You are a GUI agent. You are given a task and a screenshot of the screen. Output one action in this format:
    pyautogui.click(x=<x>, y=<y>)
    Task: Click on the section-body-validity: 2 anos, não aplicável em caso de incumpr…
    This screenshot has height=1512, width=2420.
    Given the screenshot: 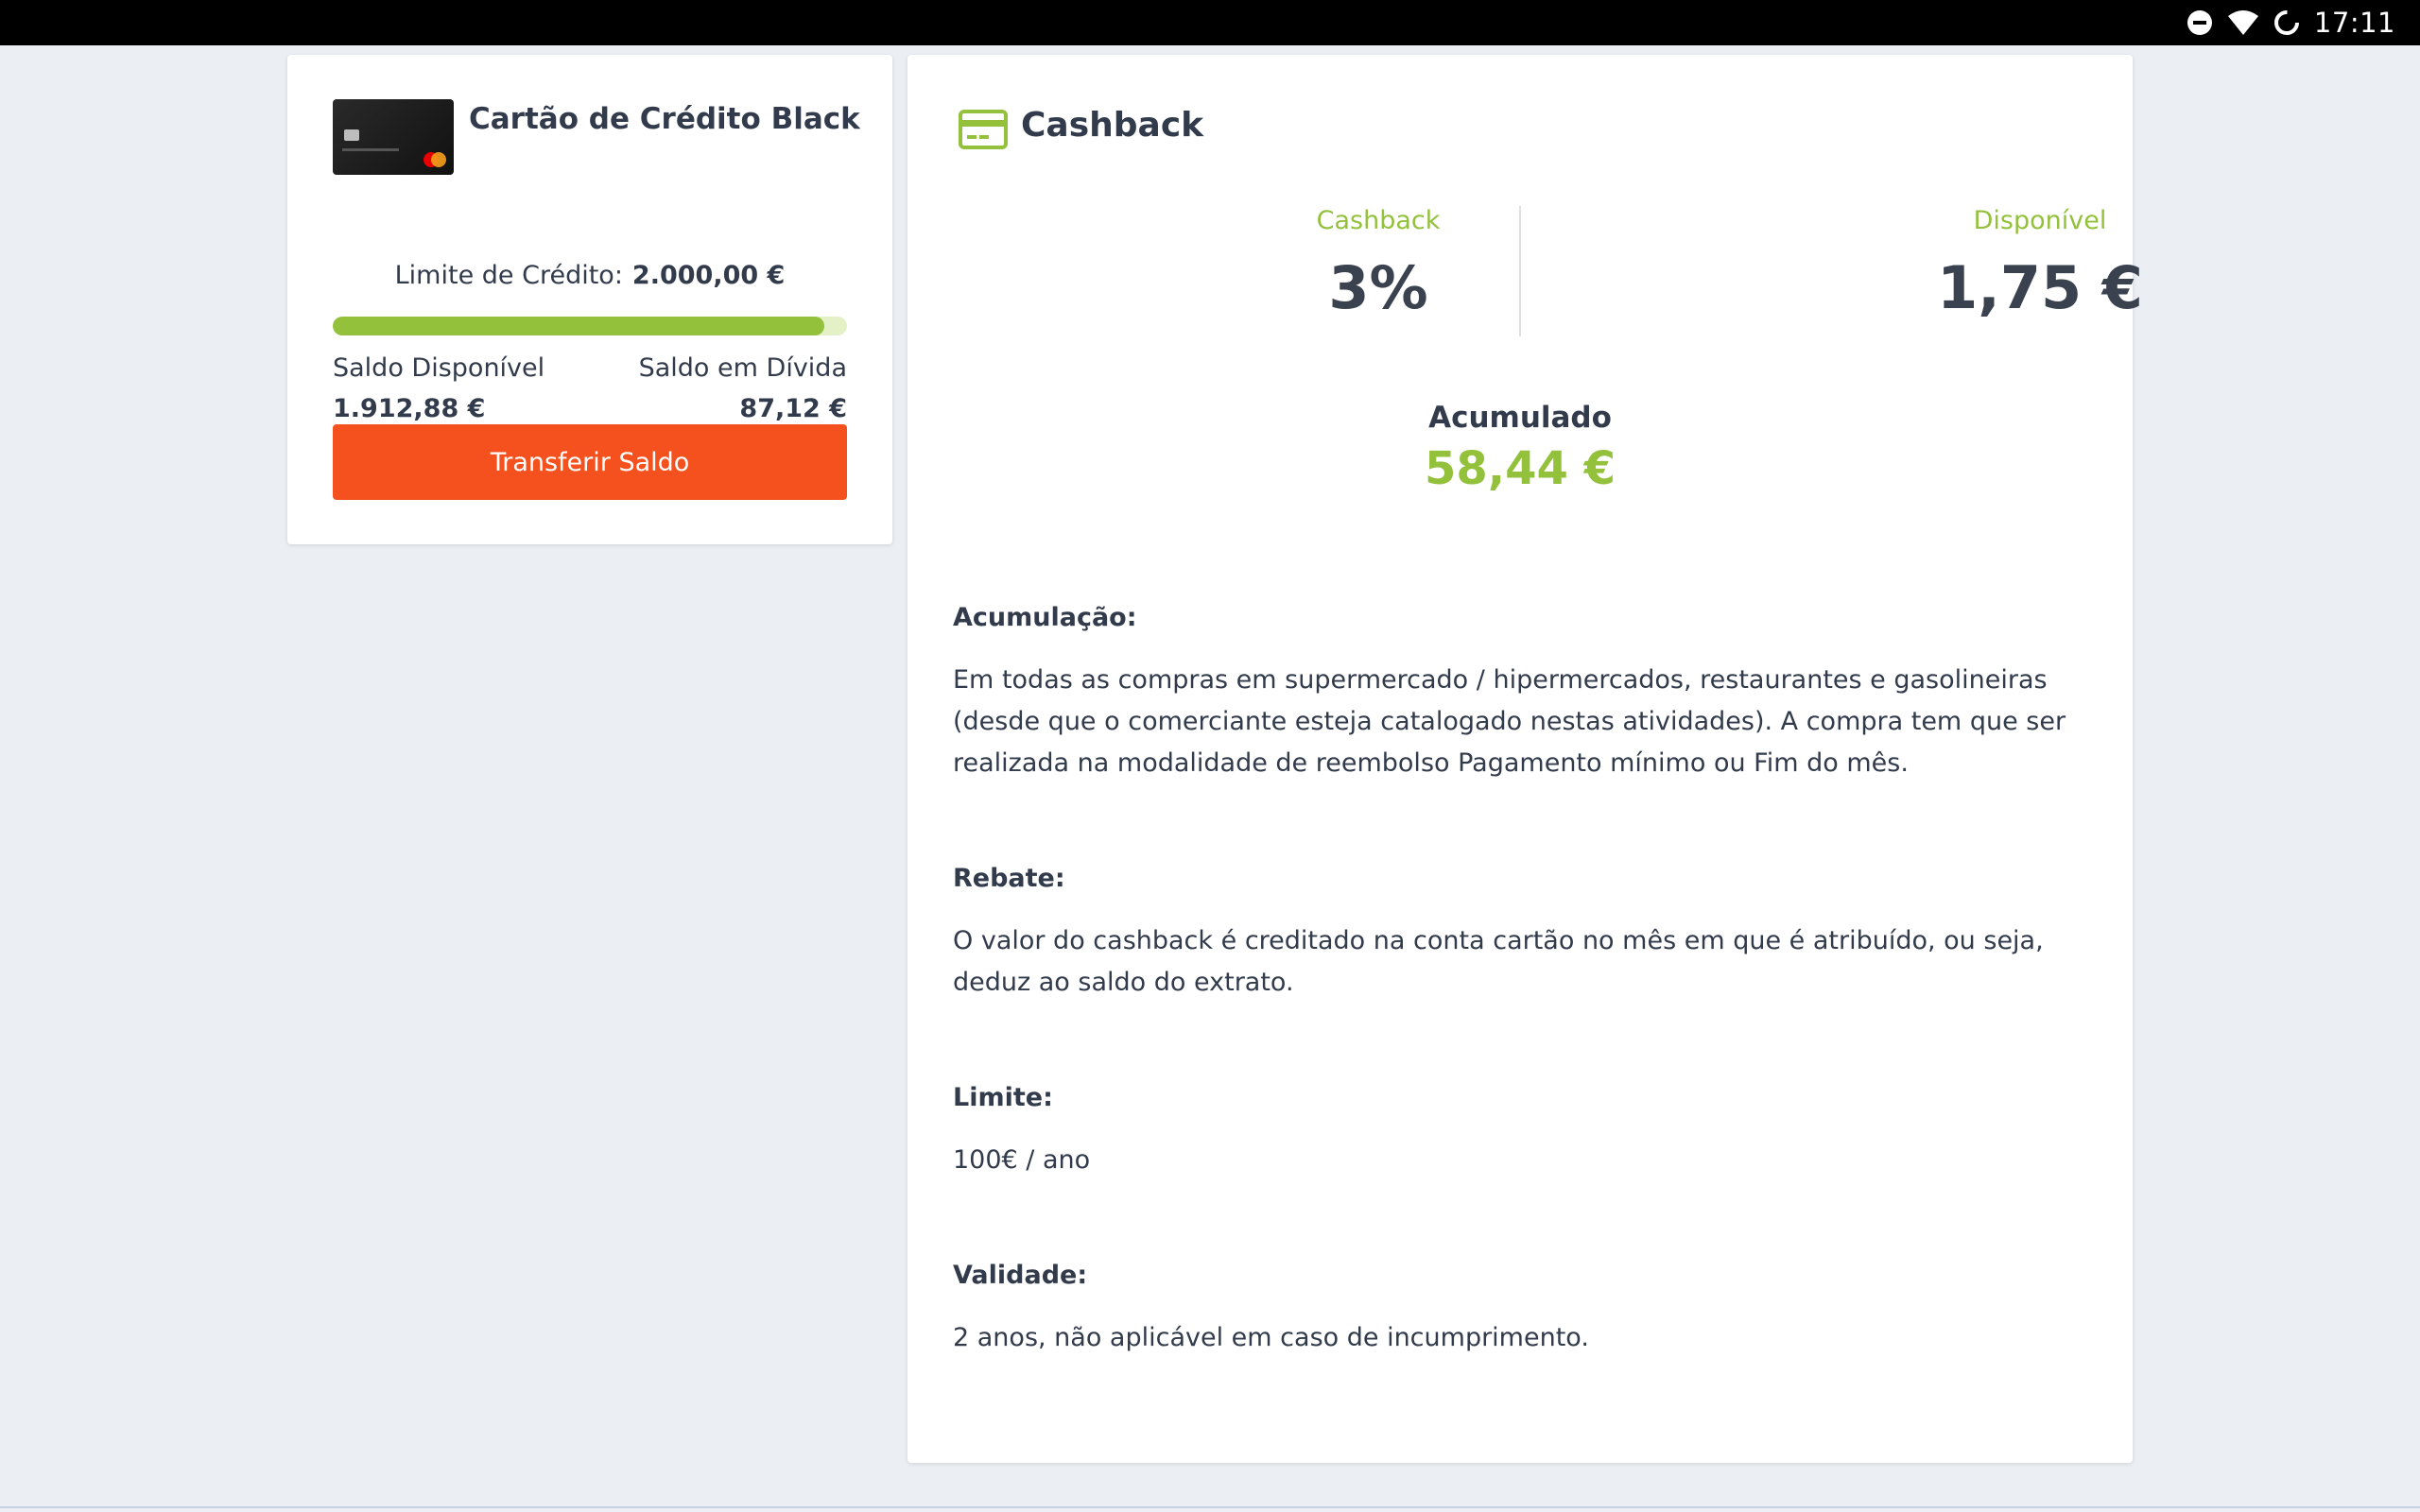 What is the action you would take?
    pyautogui.click(x=1271, y=1337)
    